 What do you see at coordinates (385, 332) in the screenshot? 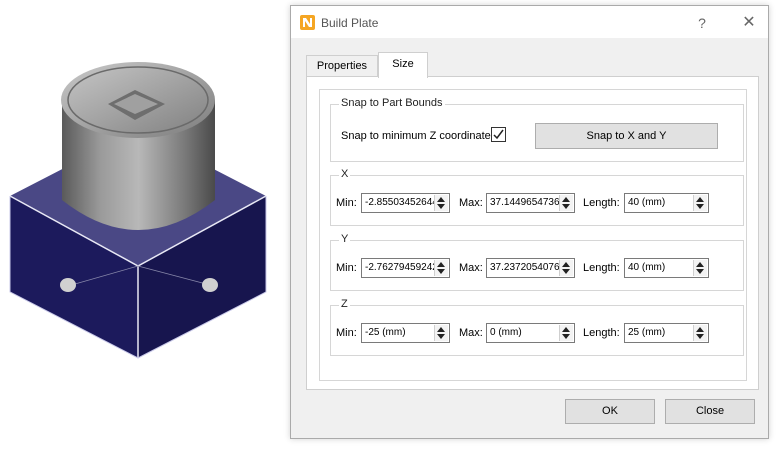
I see `z-min-value: -25 (mm)` at bounding box center [385, 332].